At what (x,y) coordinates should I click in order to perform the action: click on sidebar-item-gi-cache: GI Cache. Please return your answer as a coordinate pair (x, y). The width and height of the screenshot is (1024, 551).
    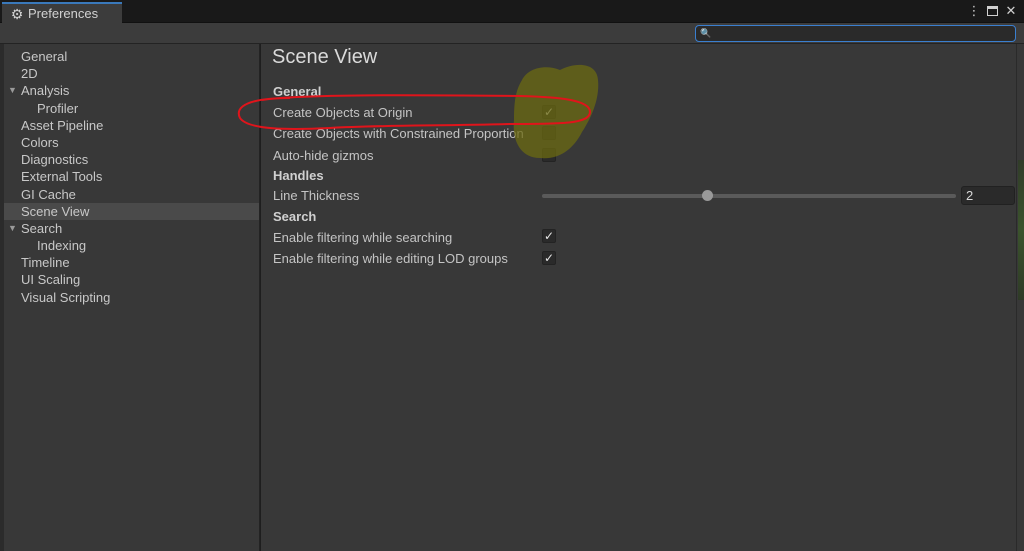
    Looking at the image, I should click on (131, 194).